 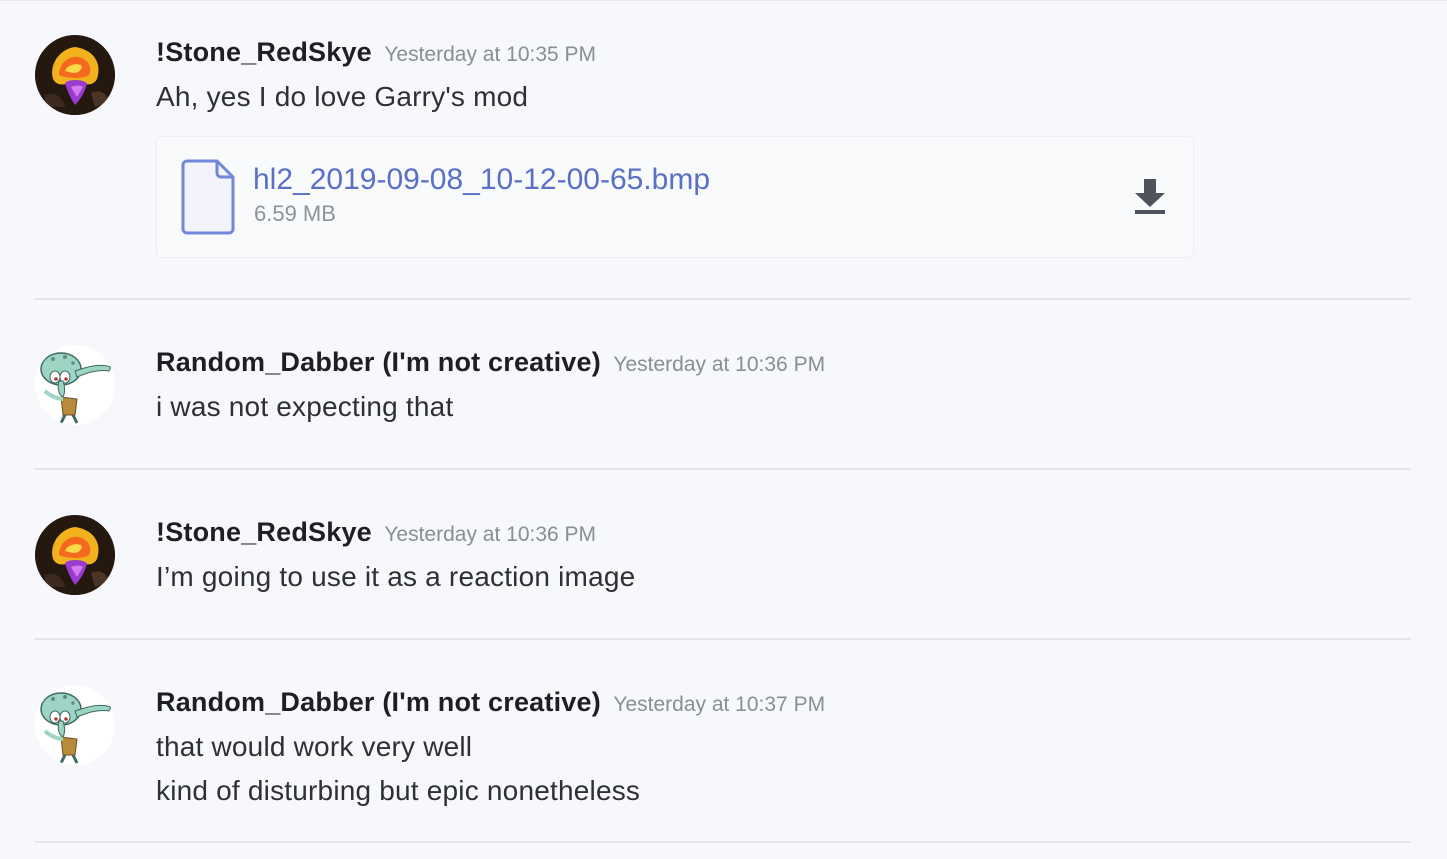 What do you see at coordinates (719, 704) in the screenshot?
I see `timestamp: Yesterday at 10:37 PM` at bounding box center [719, 704].